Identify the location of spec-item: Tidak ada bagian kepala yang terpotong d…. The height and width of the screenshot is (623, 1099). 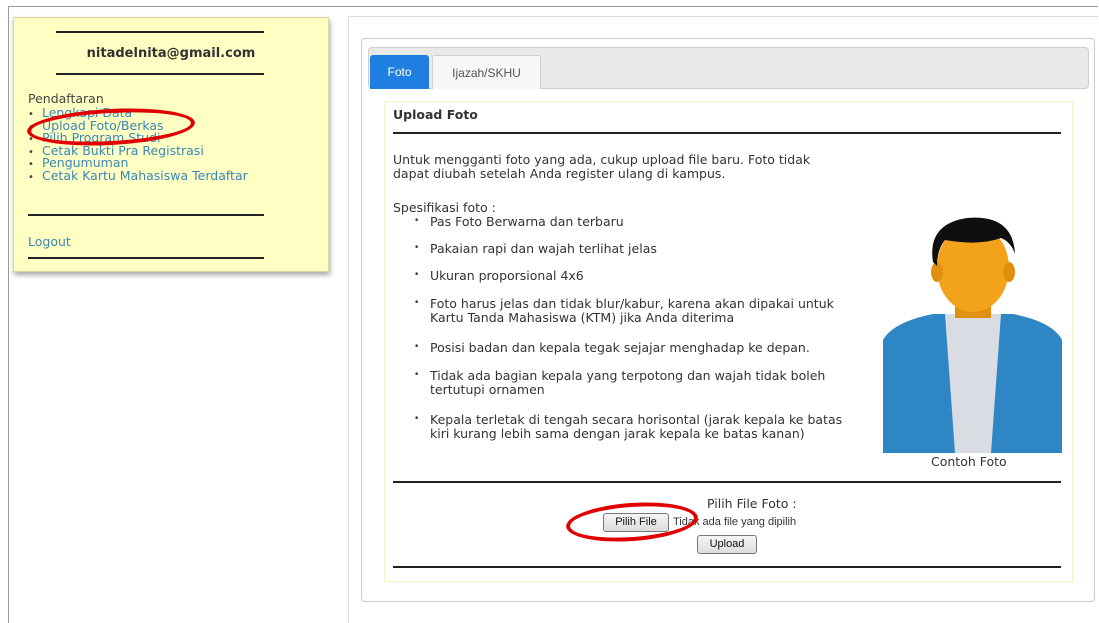
(628, 375).